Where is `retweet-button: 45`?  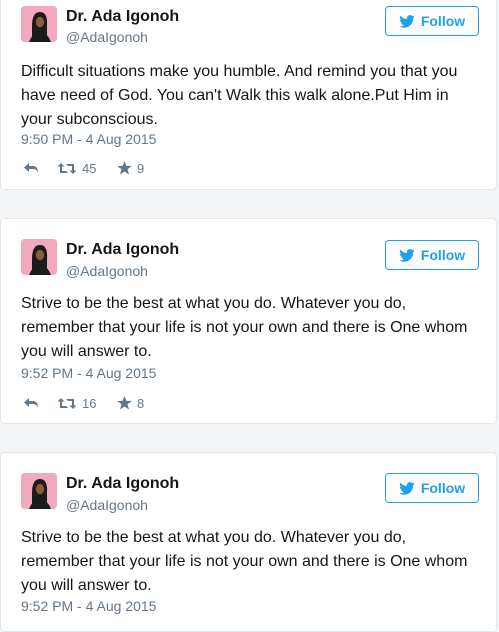
retweet-button: 45 is located at coordinates (87, 168).